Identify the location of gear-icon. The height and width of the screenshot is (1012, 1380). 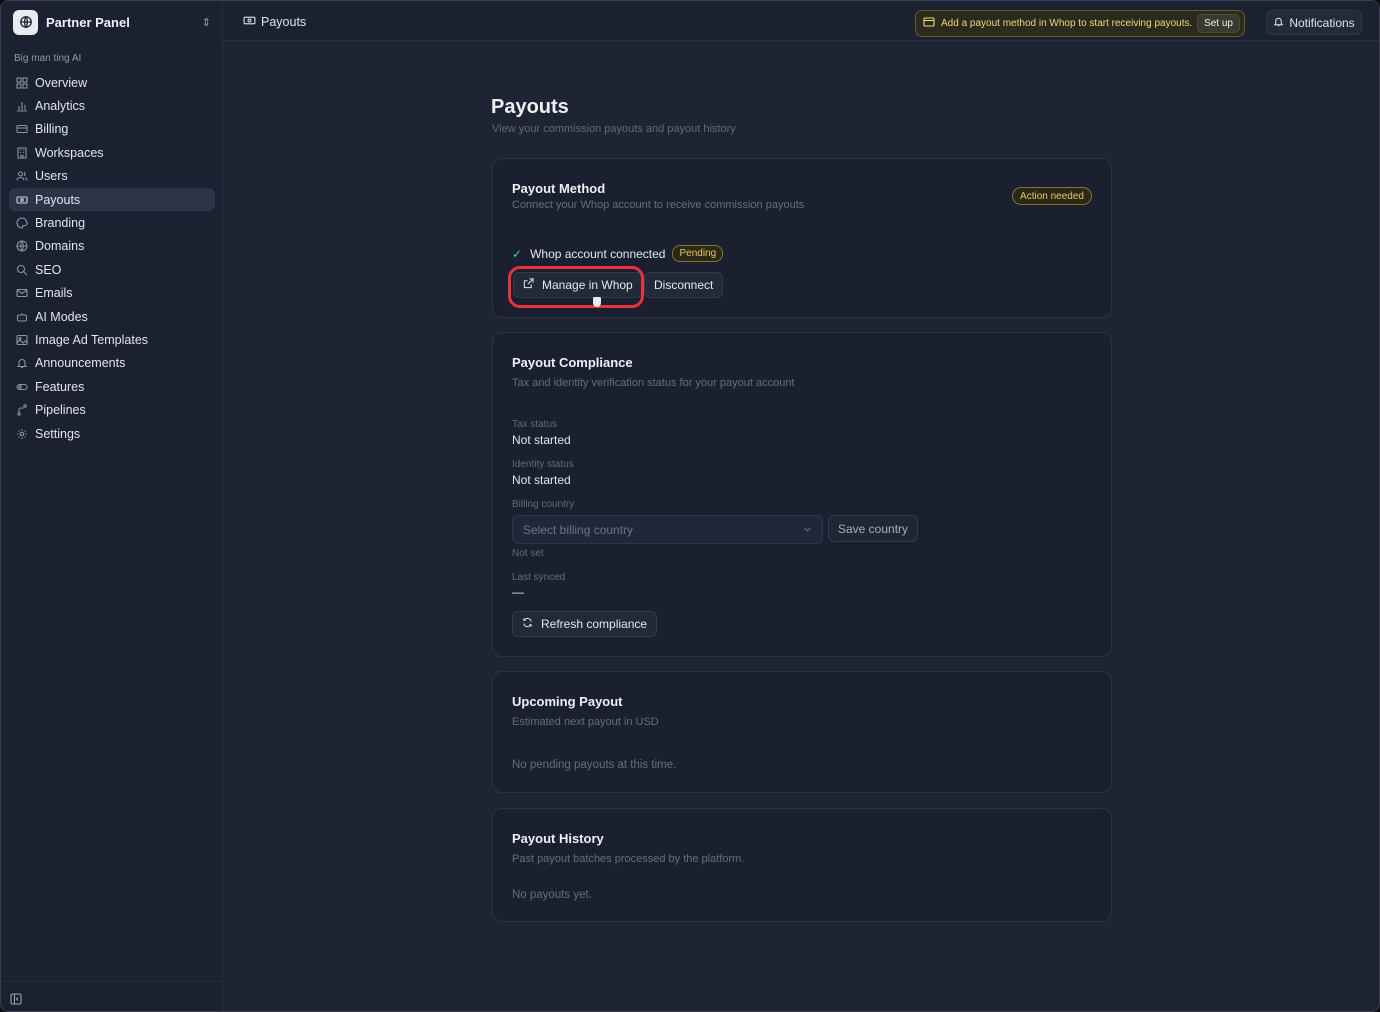
(22, 434).